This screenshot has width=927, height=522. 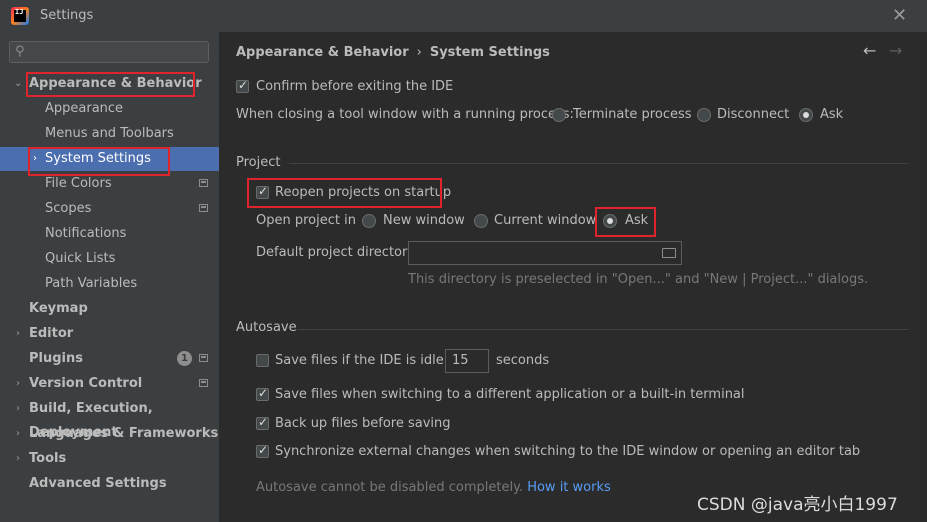 I want to click on sidebar-item-editor: › Editor, so click(x=109, y=334).